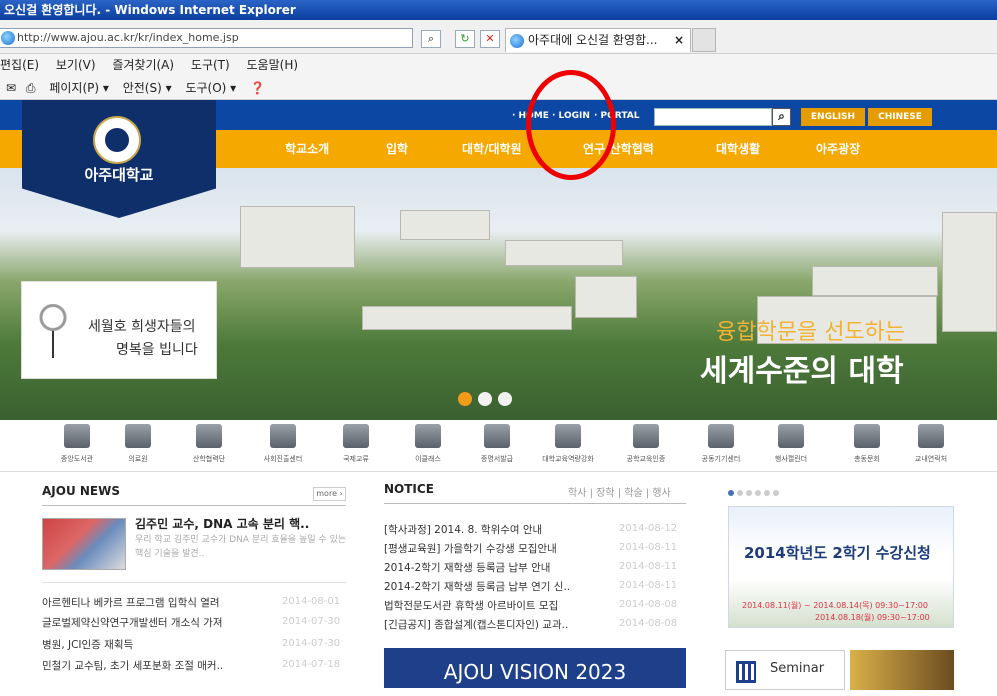 This screenshot has height=696, width=997. I want to click on news-item: 아르헨티나 베카르 프로그램 입학식 열려, so click(131, 602).